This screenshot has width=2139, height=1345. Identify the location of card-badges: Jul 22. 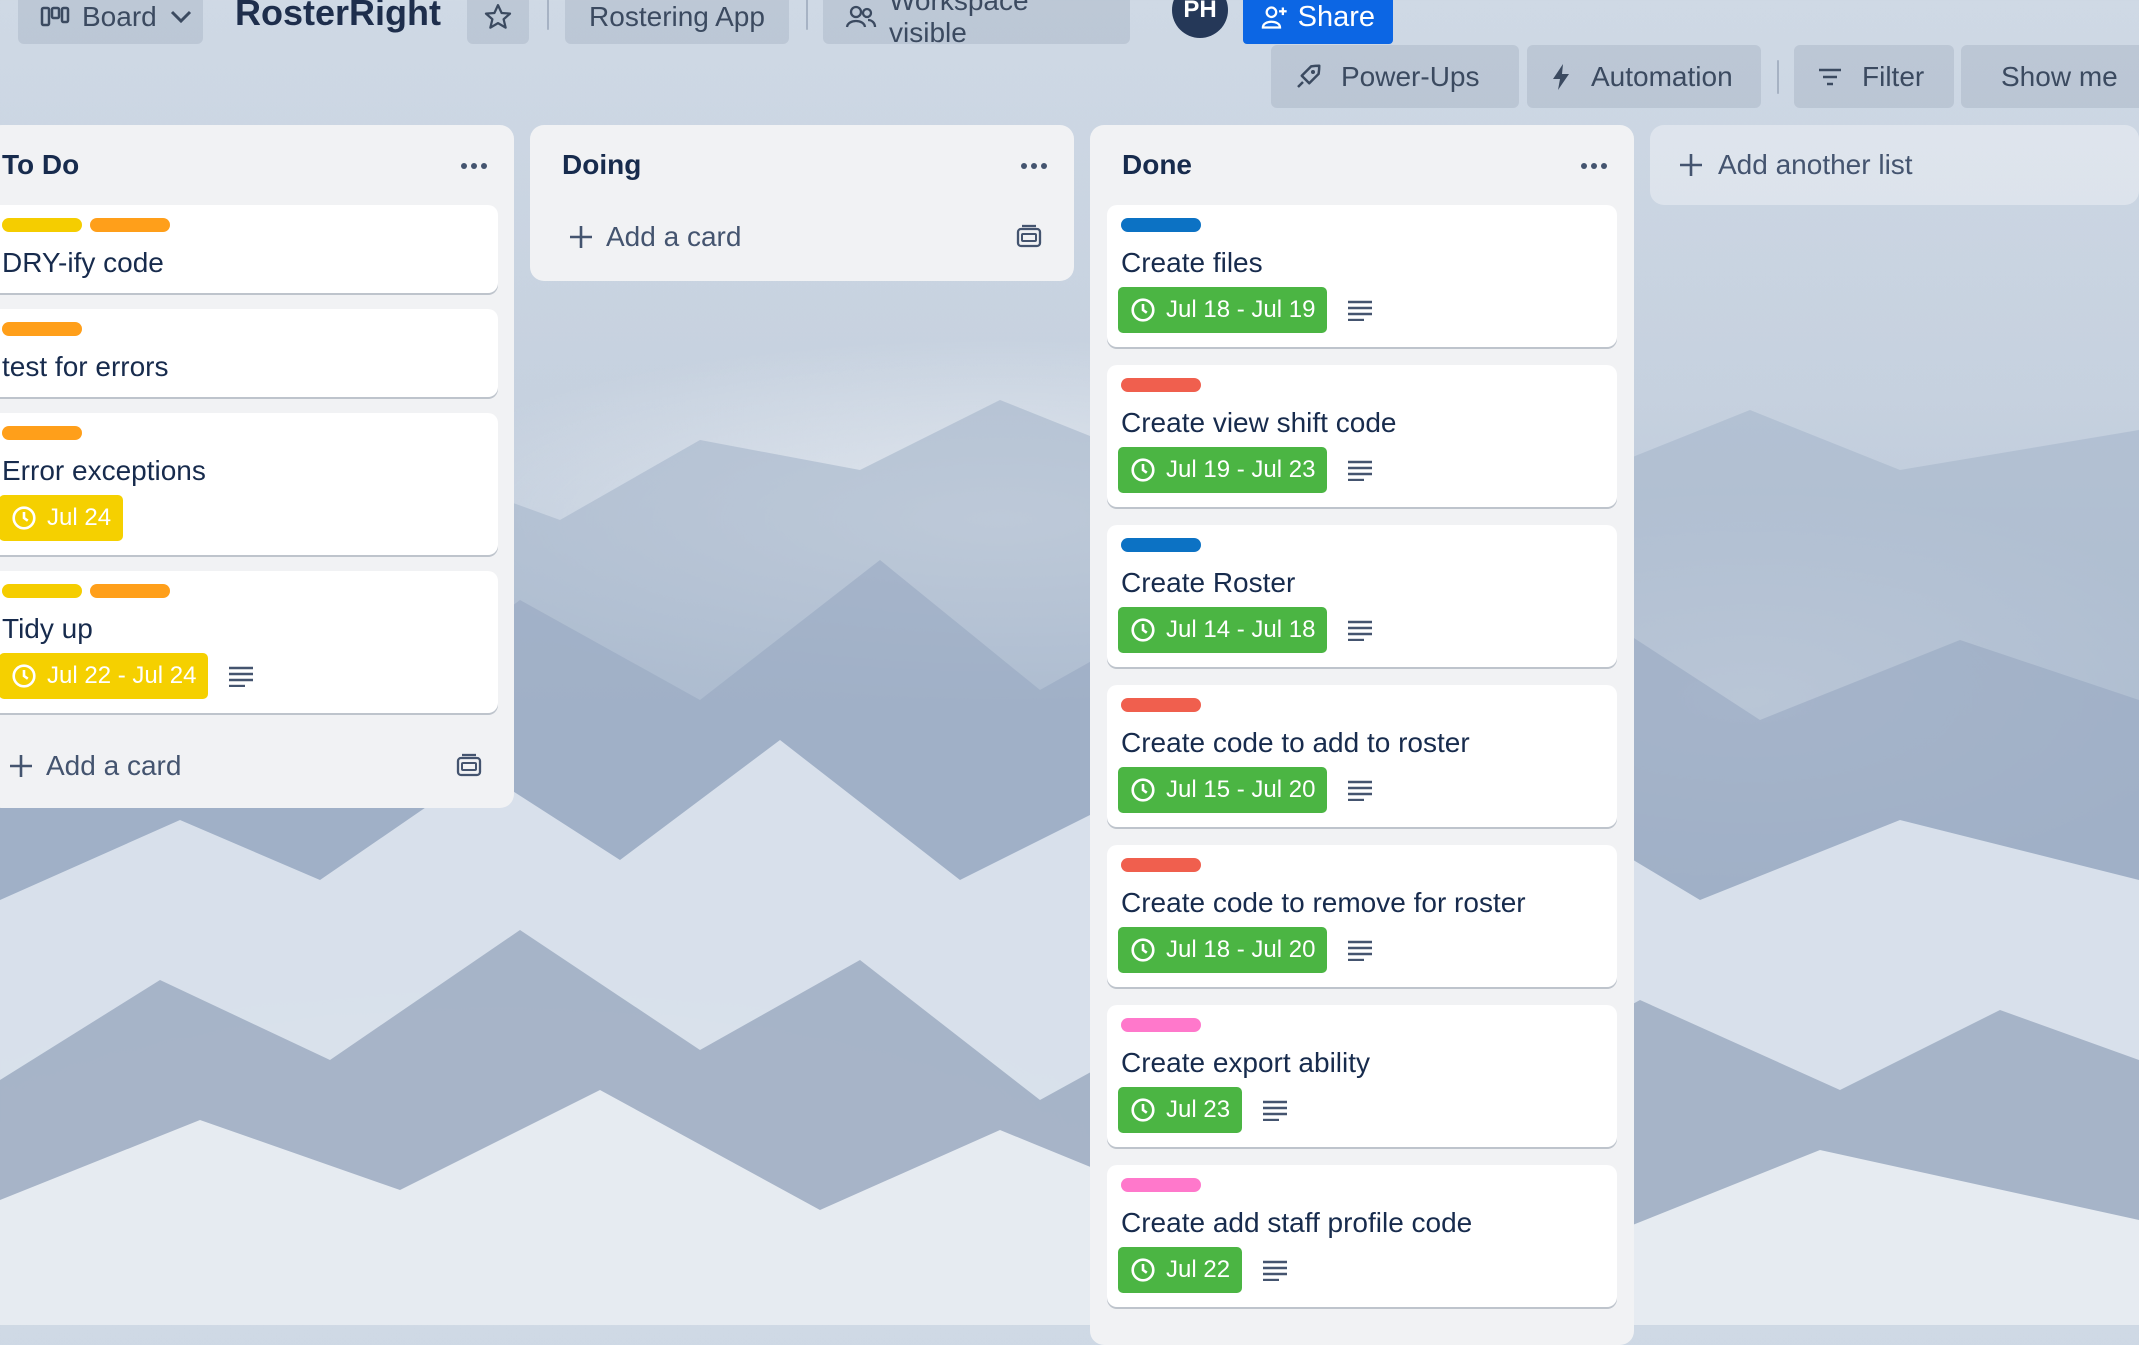
(1203, 1270).